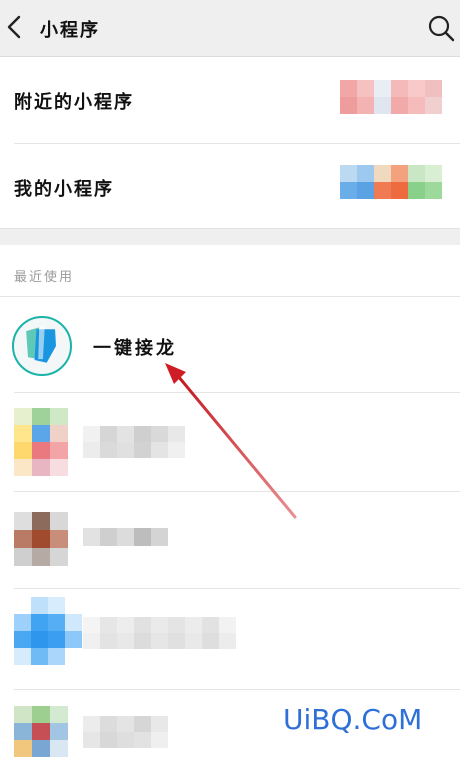 The image size is (460, 757). I want to click on app-logo-icon, so click(42, 346).